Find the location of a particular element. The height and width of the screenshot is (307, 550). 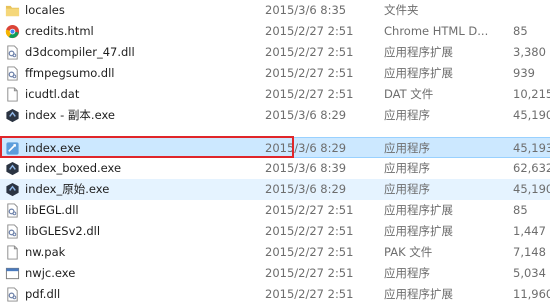

file-row: pdf.dll 2015/2/27 2:51 应用程序扩展 11,960 is located at coordinates (275, 294).